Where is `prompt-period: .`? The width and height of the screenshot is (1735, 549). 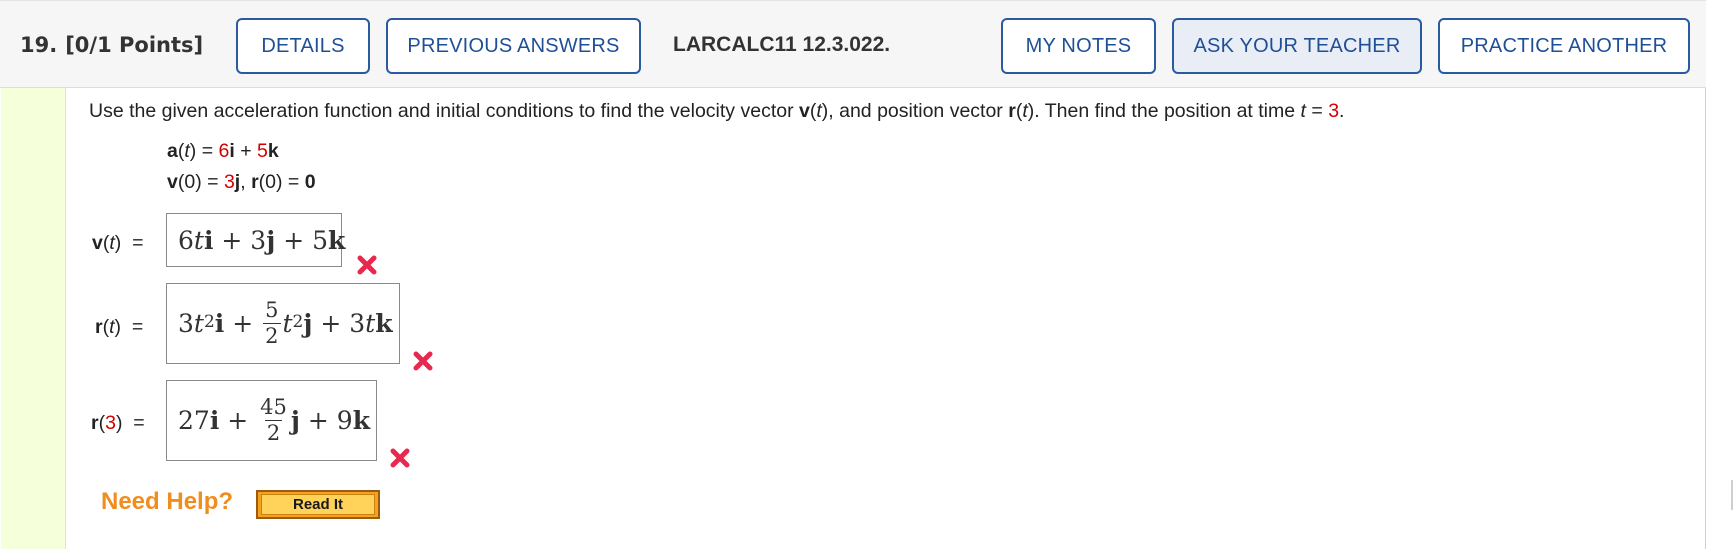
prompt-period: . is located at coordinates (1342, 111).